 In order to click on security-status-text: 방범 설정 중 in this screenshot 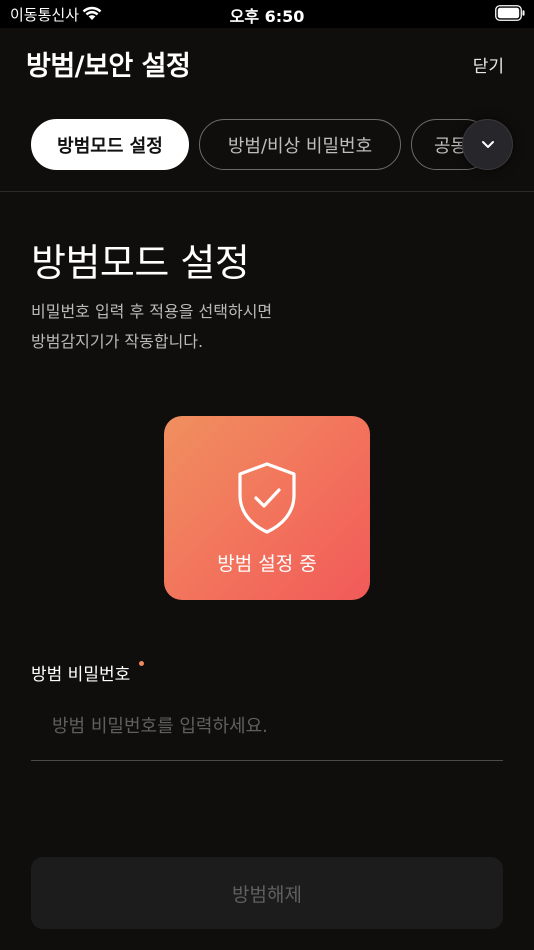, I will do `click(267, 564)`.